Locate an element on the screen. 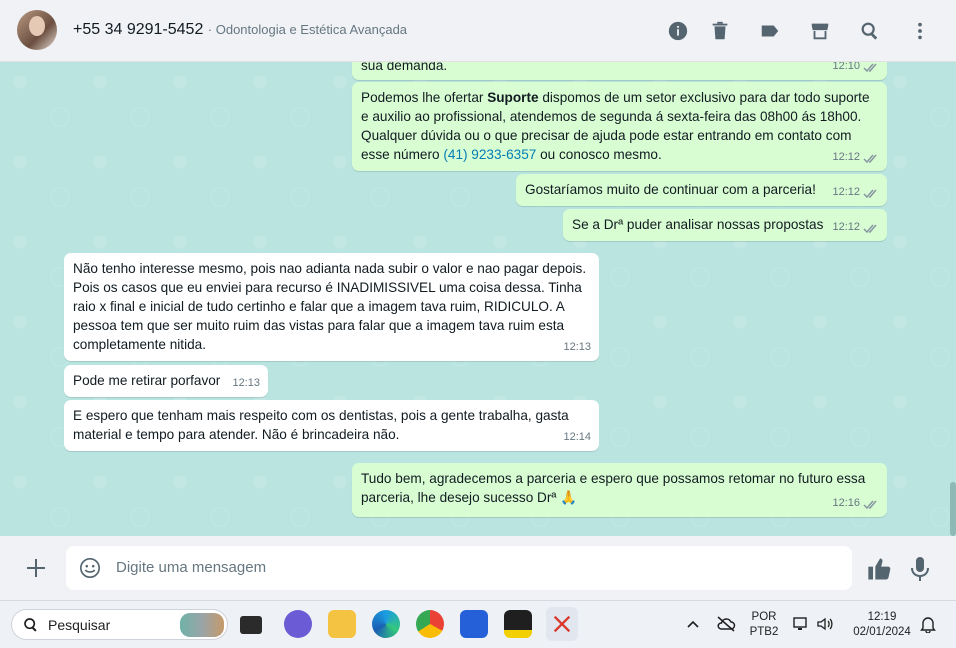 This screenshot has height=648, width=956. chrome-browser-icon is located at coordinates (430, 624).